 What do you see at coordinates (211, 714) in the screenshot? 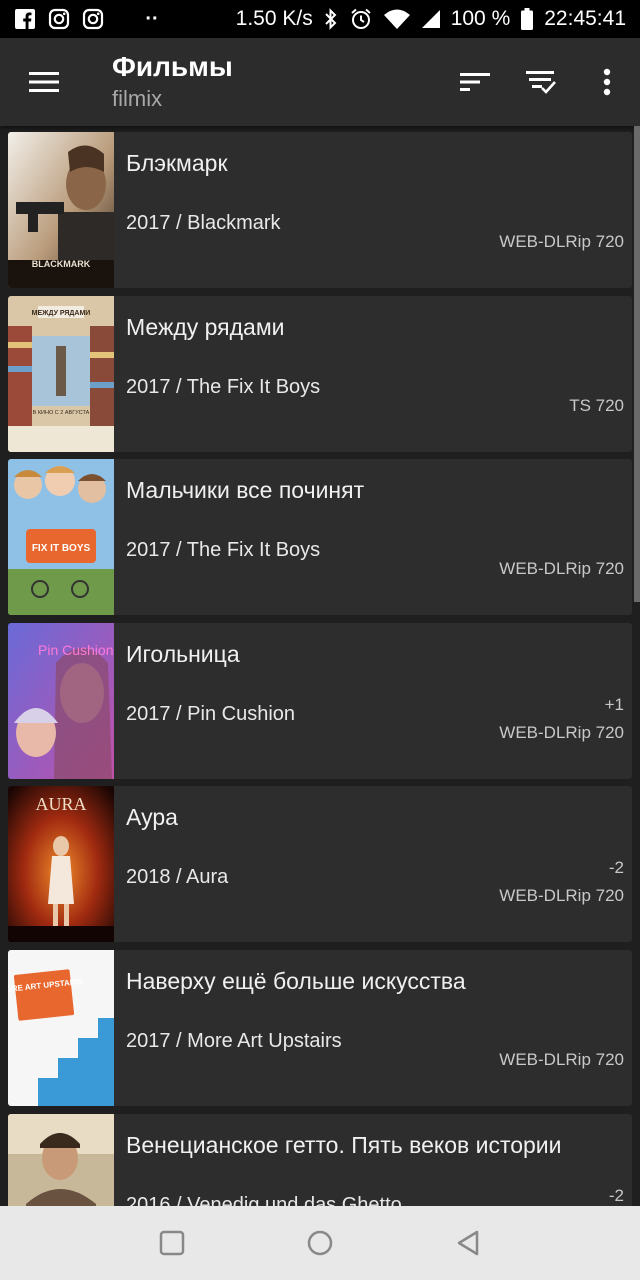
I see `movie-year-original: 2017 / Pin Cushion` at bounding box center [211, 714].